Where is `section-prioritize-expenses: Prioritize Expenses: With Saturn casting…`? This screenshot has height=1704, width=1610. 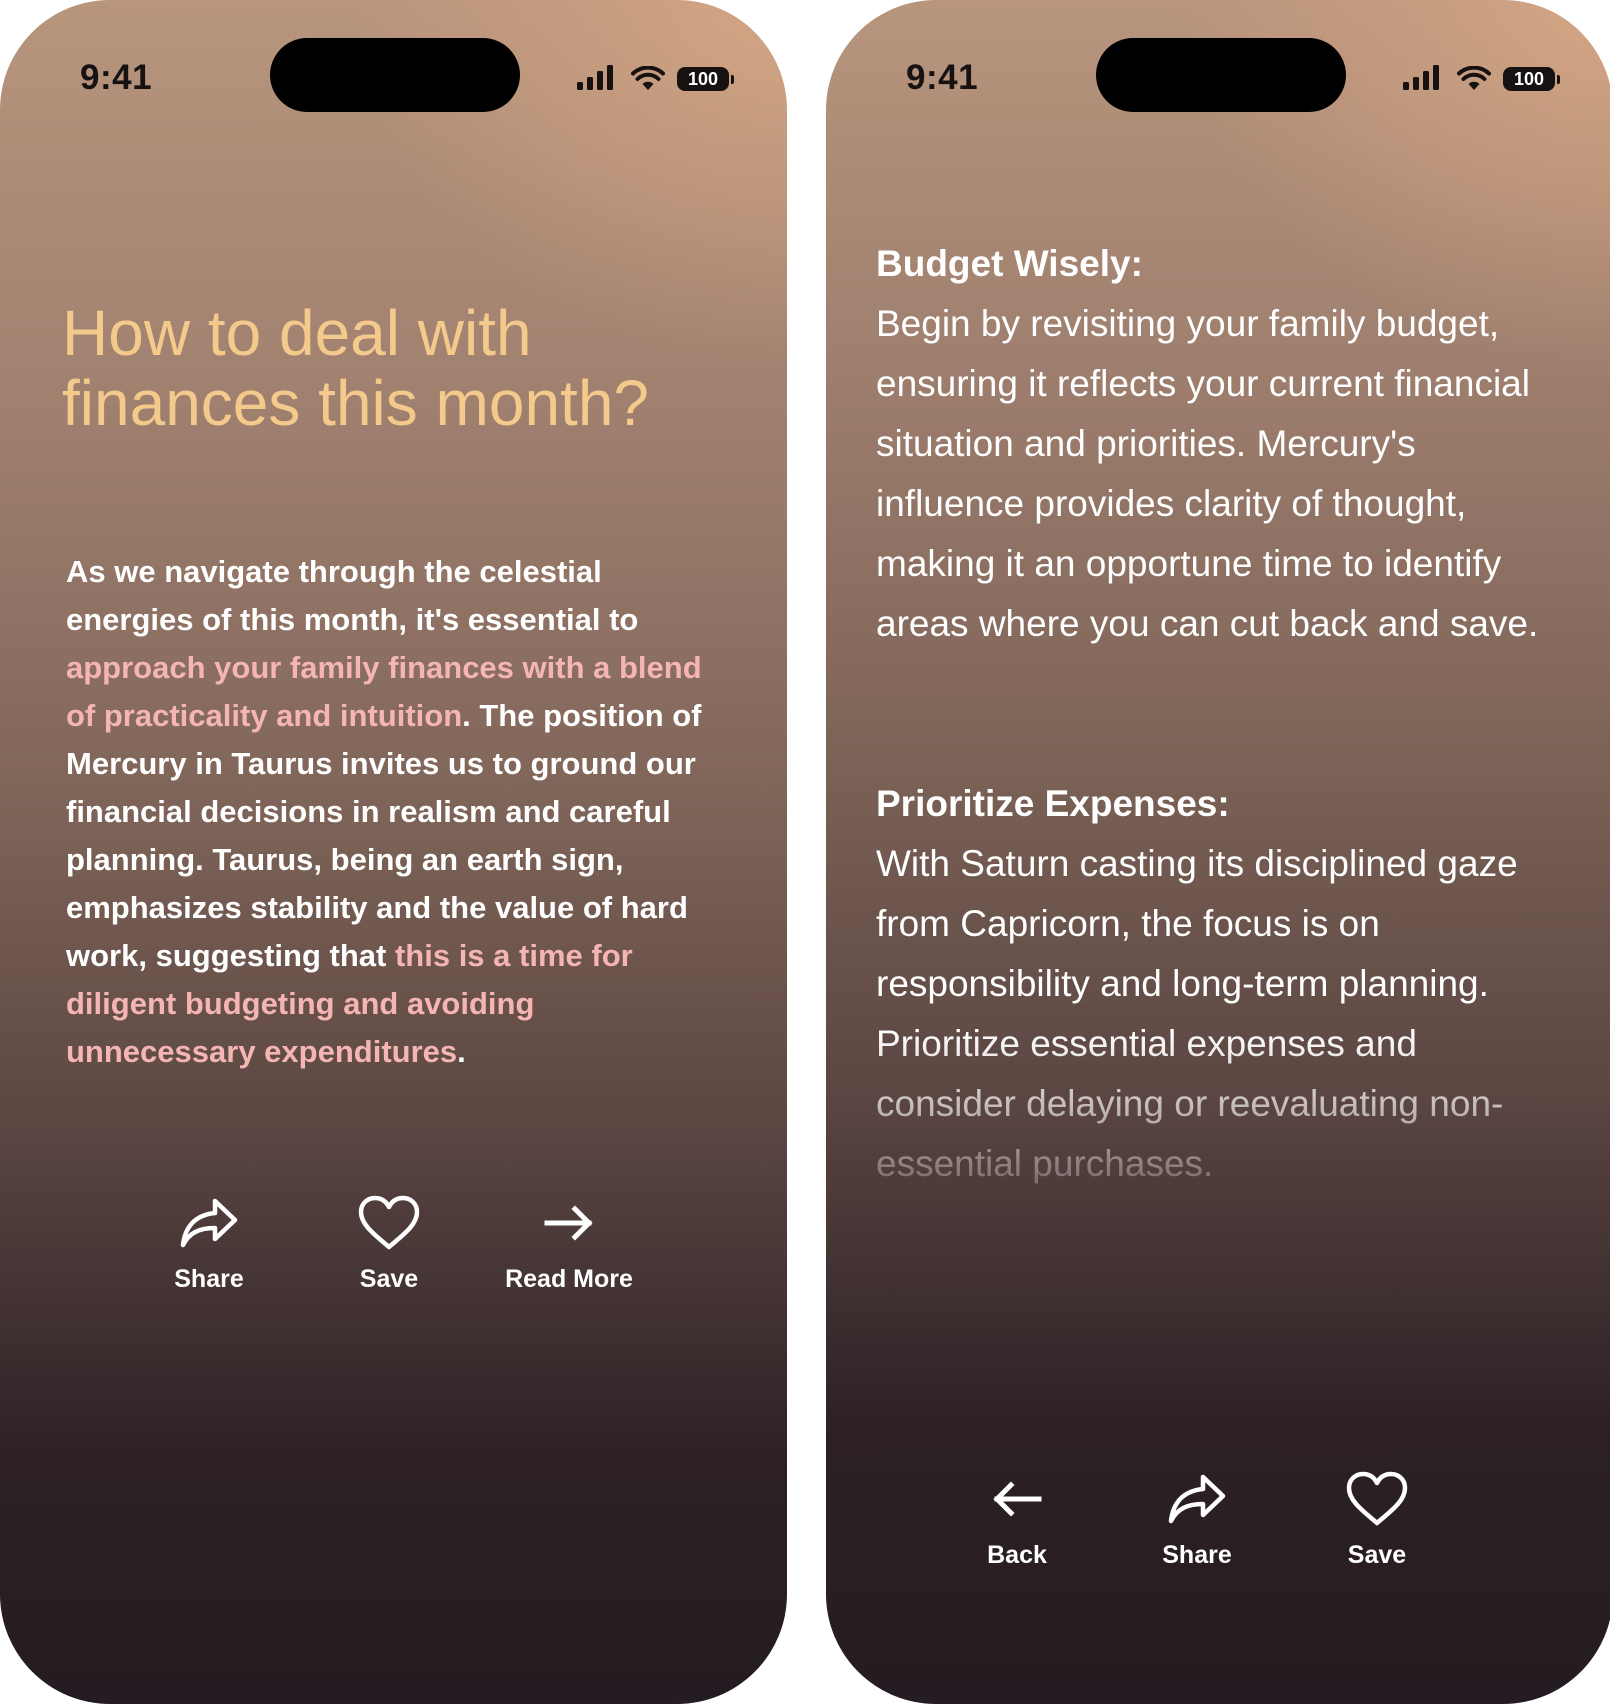 section-prioritize-expenses: Prioritize Expenses: With Saturn casting… is located at coordinates (1221, 984).